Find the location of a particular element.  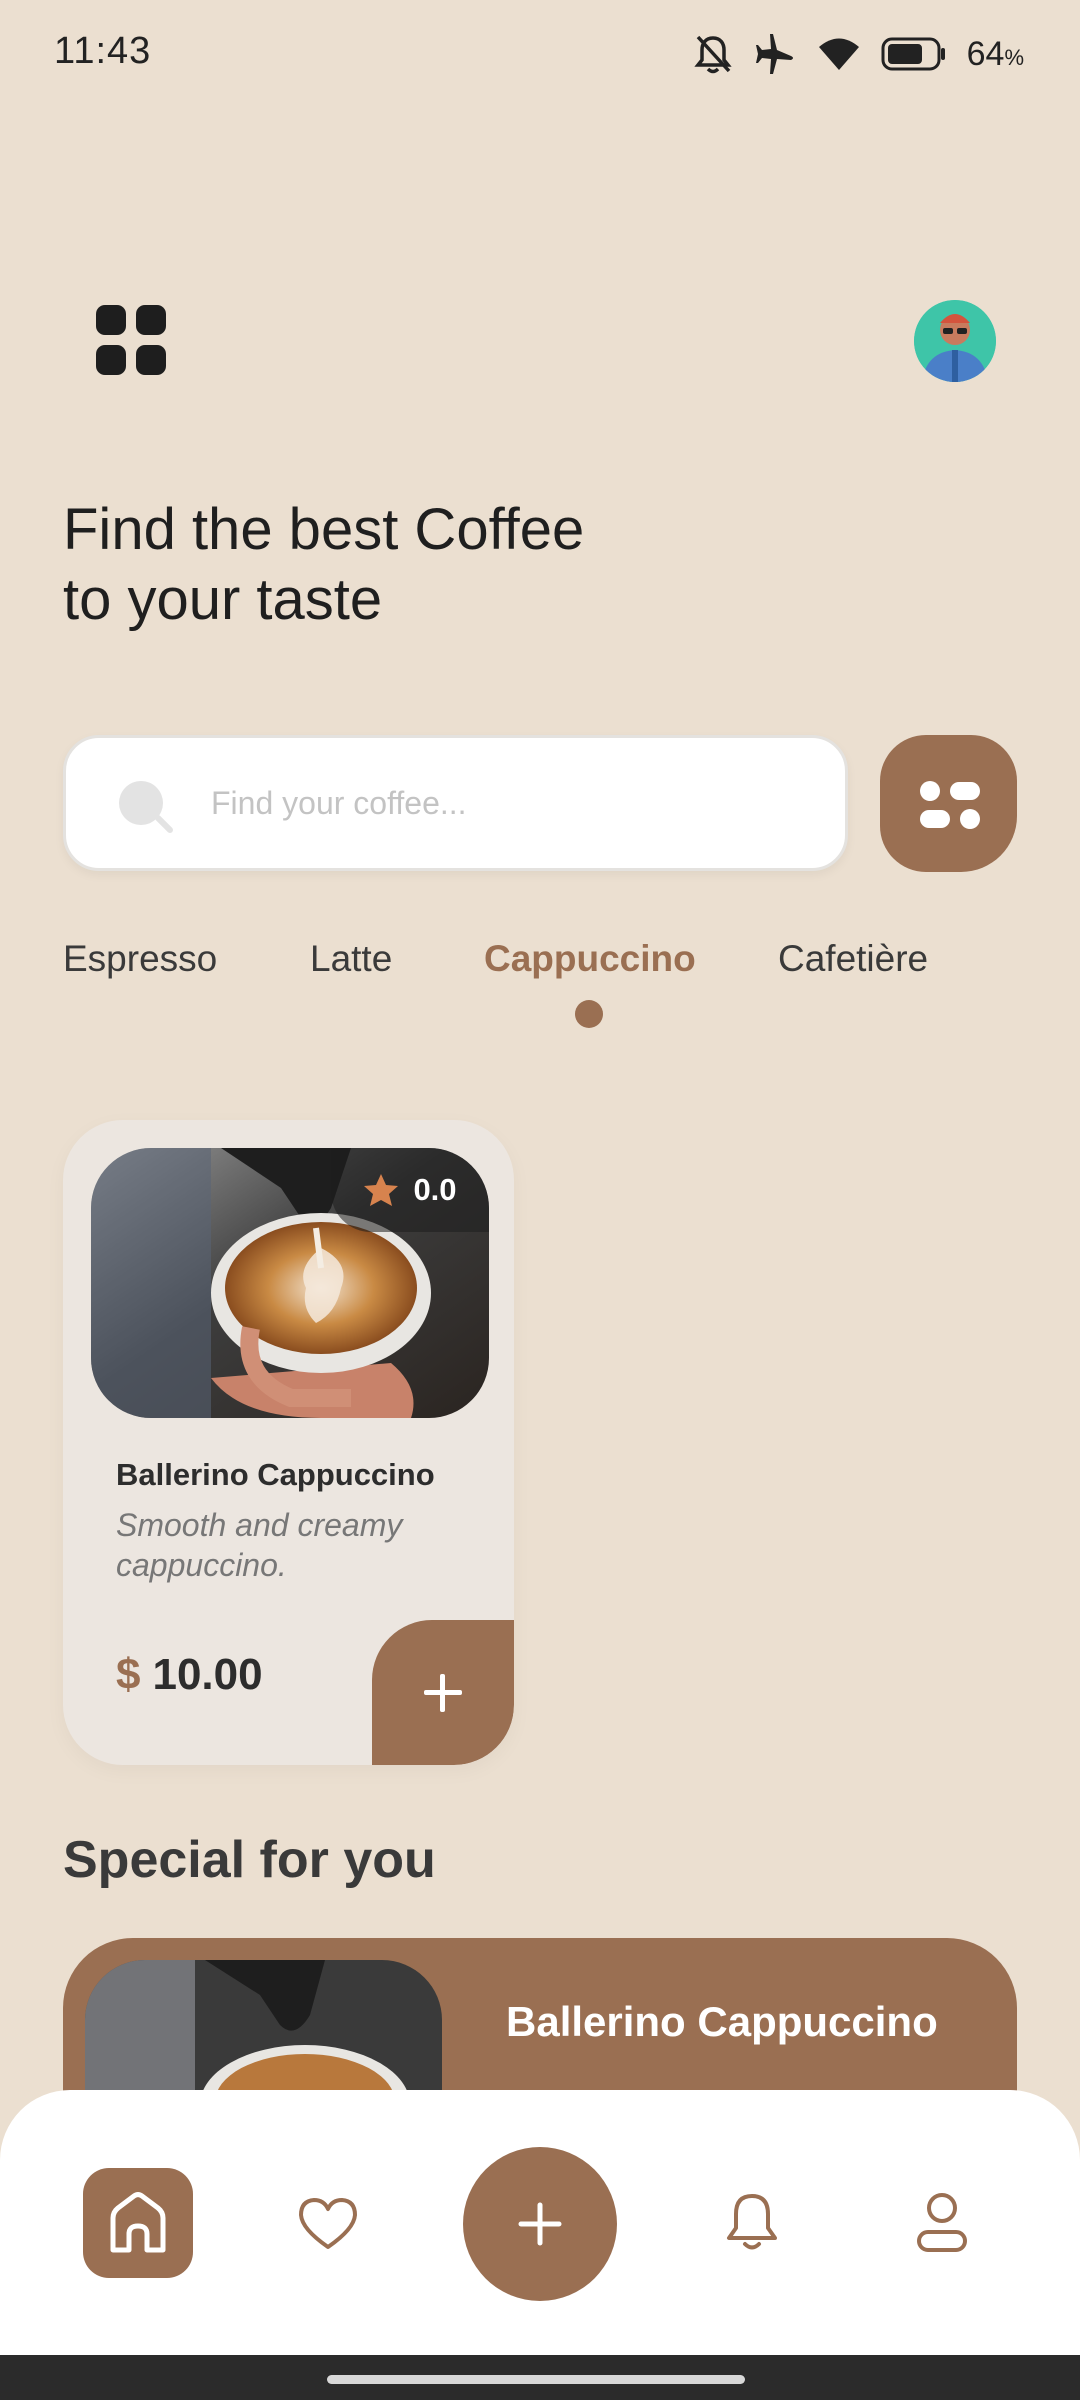

wifi-icon is located at coordinates (838, 54).